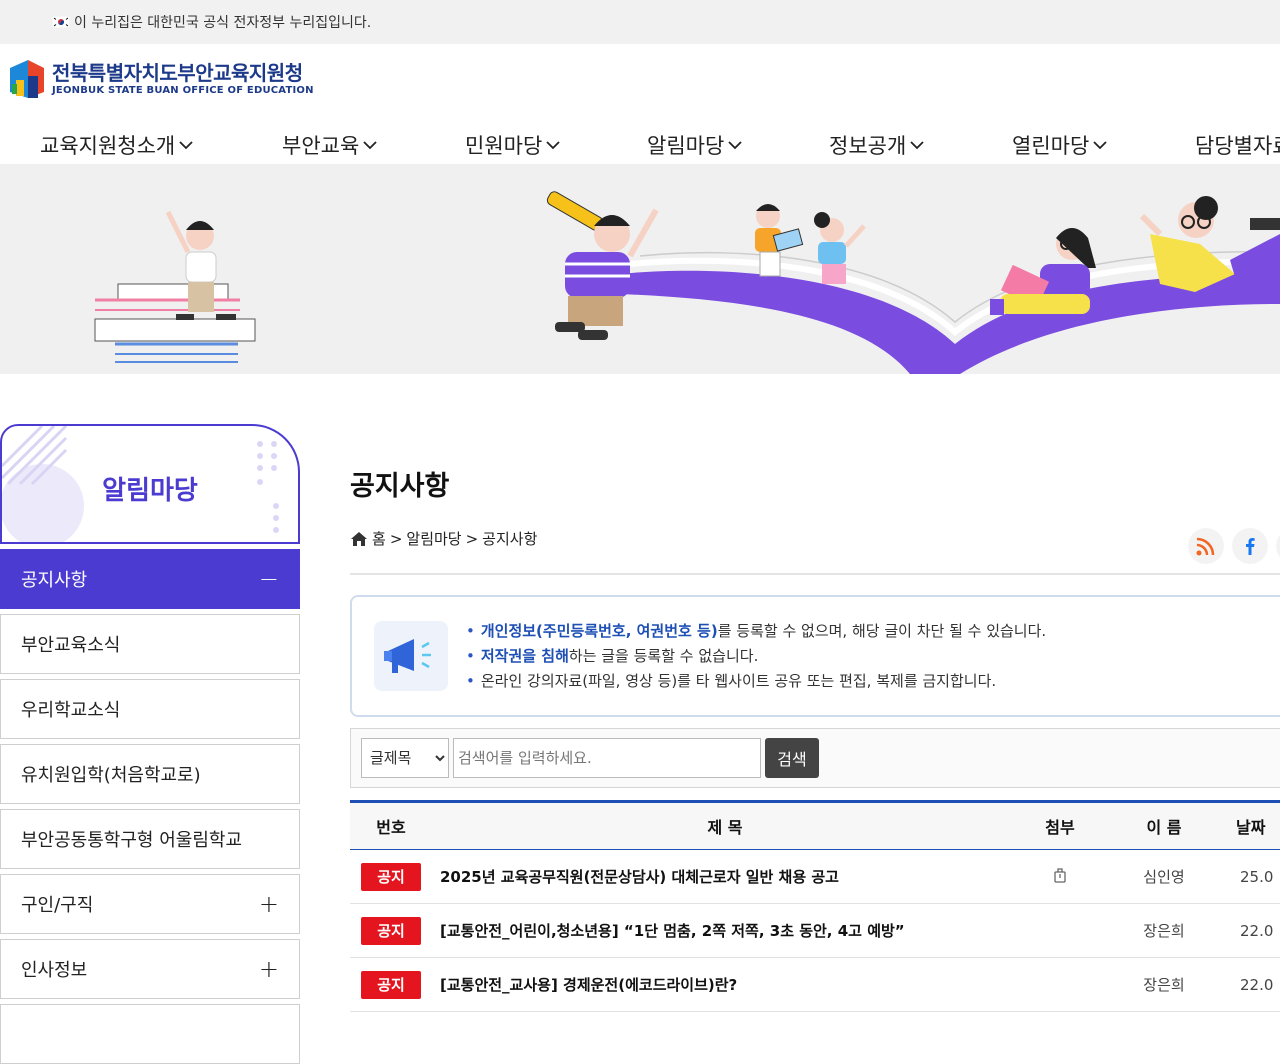 This screenshot has width=1280, height=1064. I want to click on nav-item-label: 교육지원청소개, so click(107, 145).